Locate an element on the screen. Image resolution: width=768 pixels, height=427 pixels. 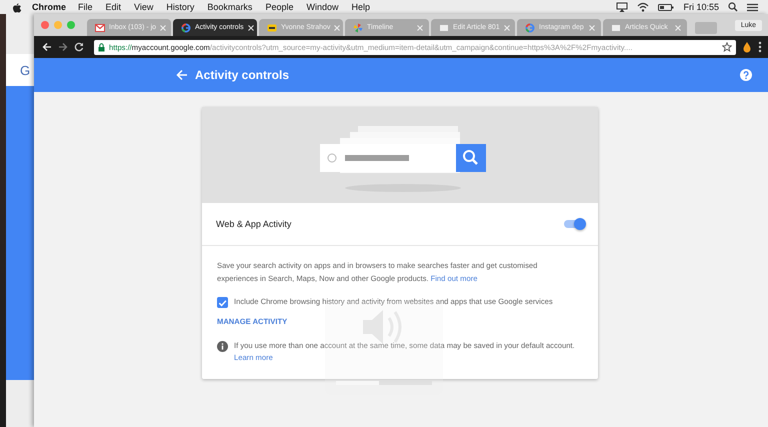
battery-icon is located at coordinates (666, 7).